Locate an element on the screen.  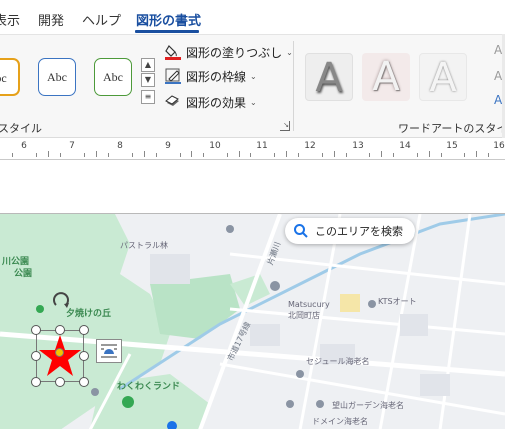
ruler-label: 11 is located at coordinates (262, 146).